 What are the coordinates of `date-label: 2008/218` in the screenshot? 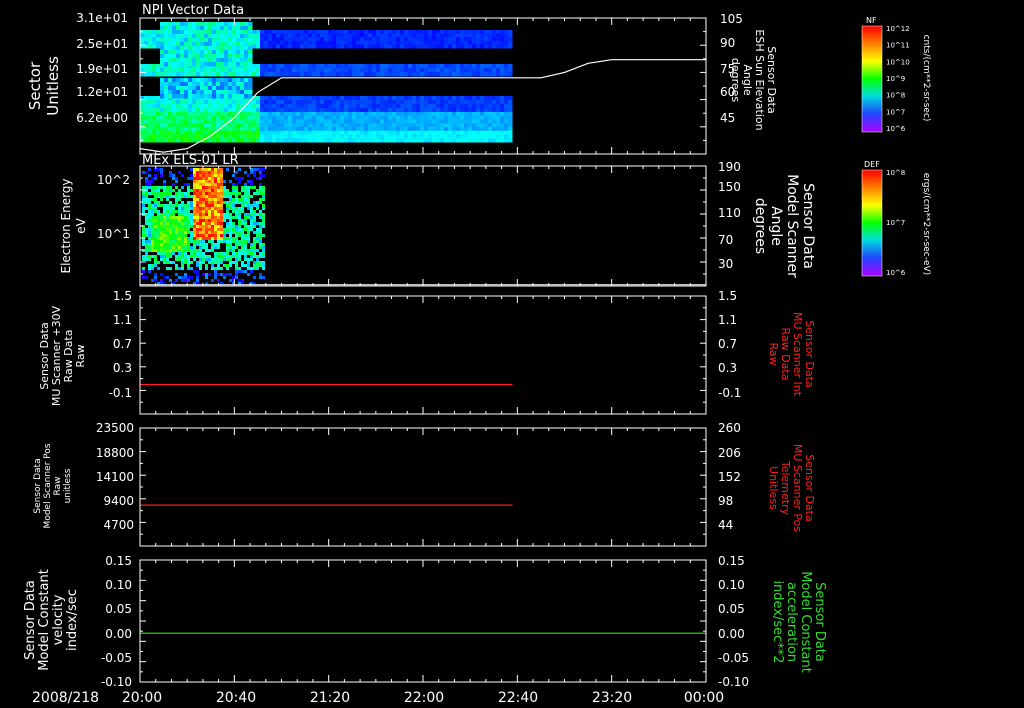 It's located at (65, 698).